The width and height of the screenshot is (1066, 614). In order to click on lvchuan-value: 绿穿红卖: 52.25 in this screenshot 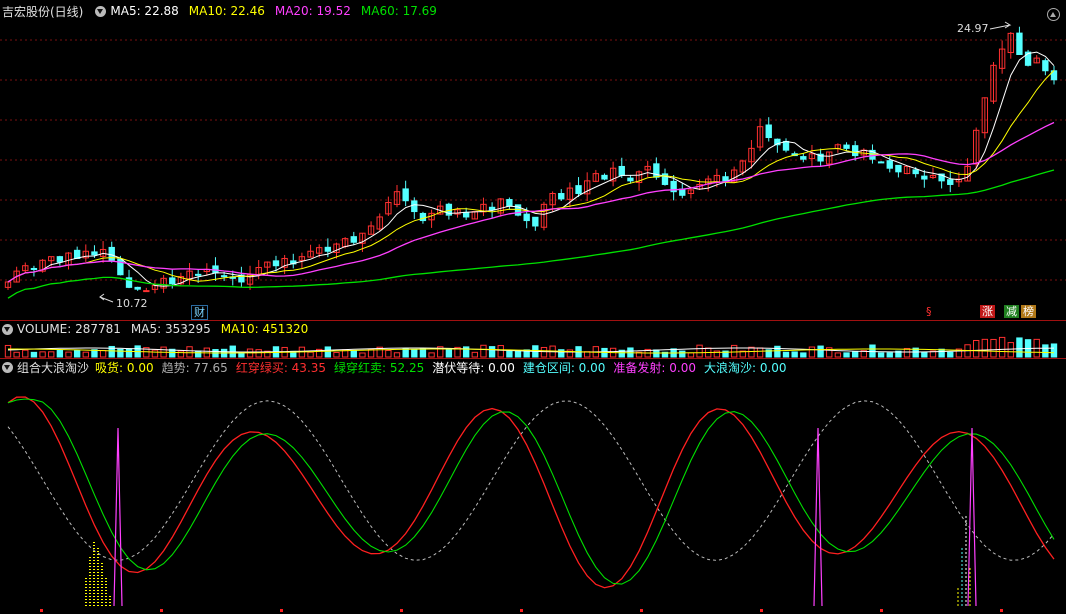, I will do `click(379, 367)`.